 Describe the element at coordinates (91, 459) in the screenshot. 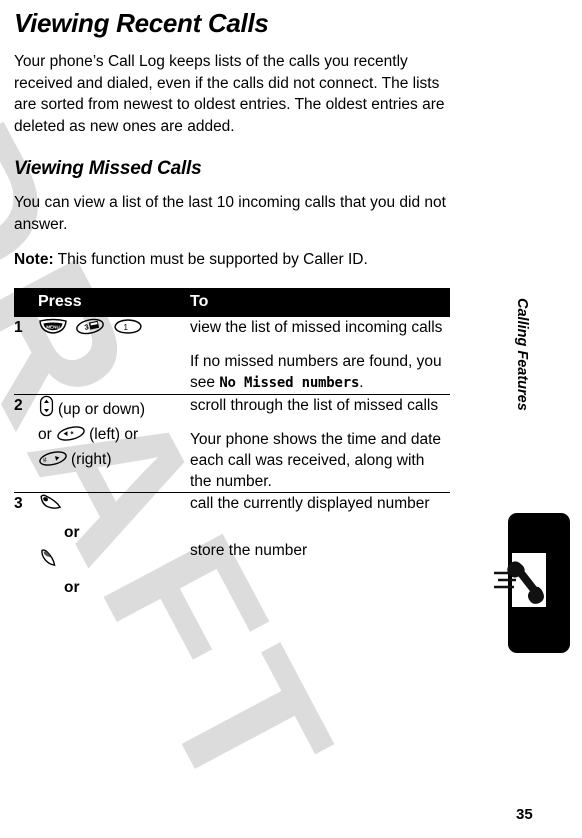

I see `pound-key-label: (right)` at that location.